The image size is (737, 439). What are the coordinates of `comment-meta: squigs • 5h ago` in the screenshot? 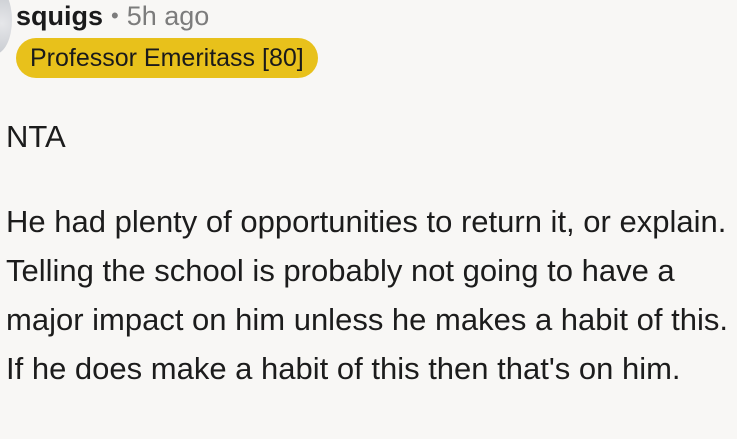 It's located at (112, 16).